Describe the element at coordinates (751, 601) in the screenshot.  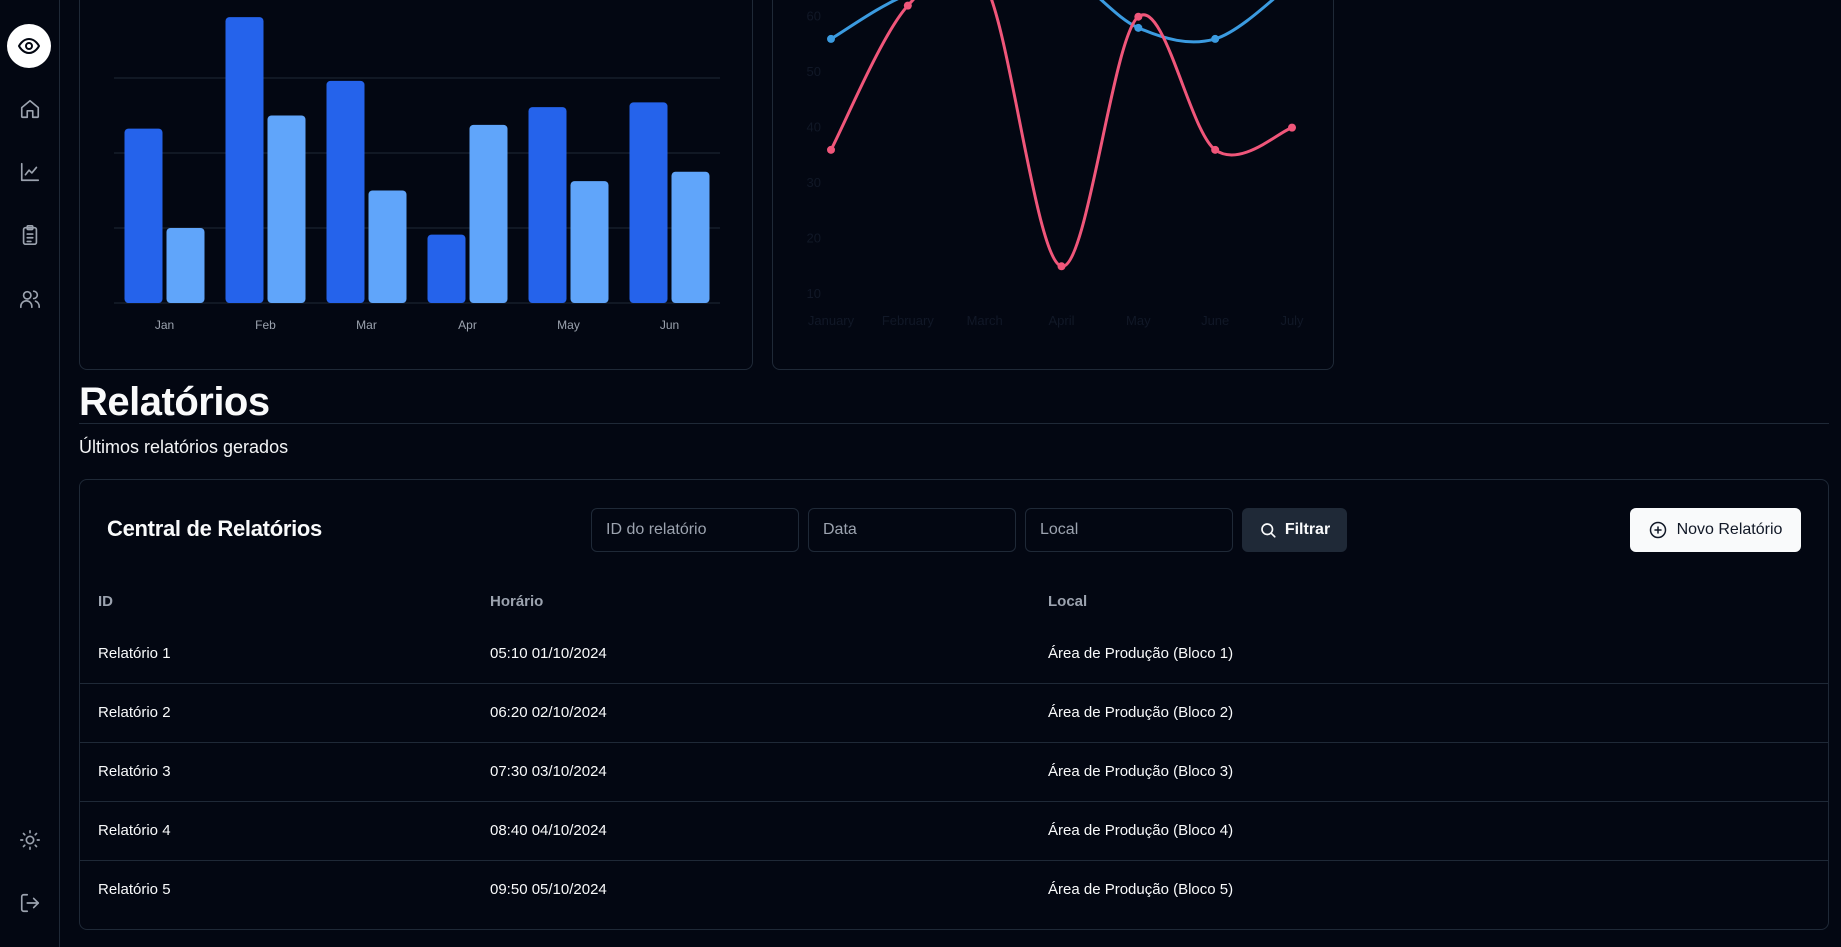
I see `column-header-time: Horário` at that location.